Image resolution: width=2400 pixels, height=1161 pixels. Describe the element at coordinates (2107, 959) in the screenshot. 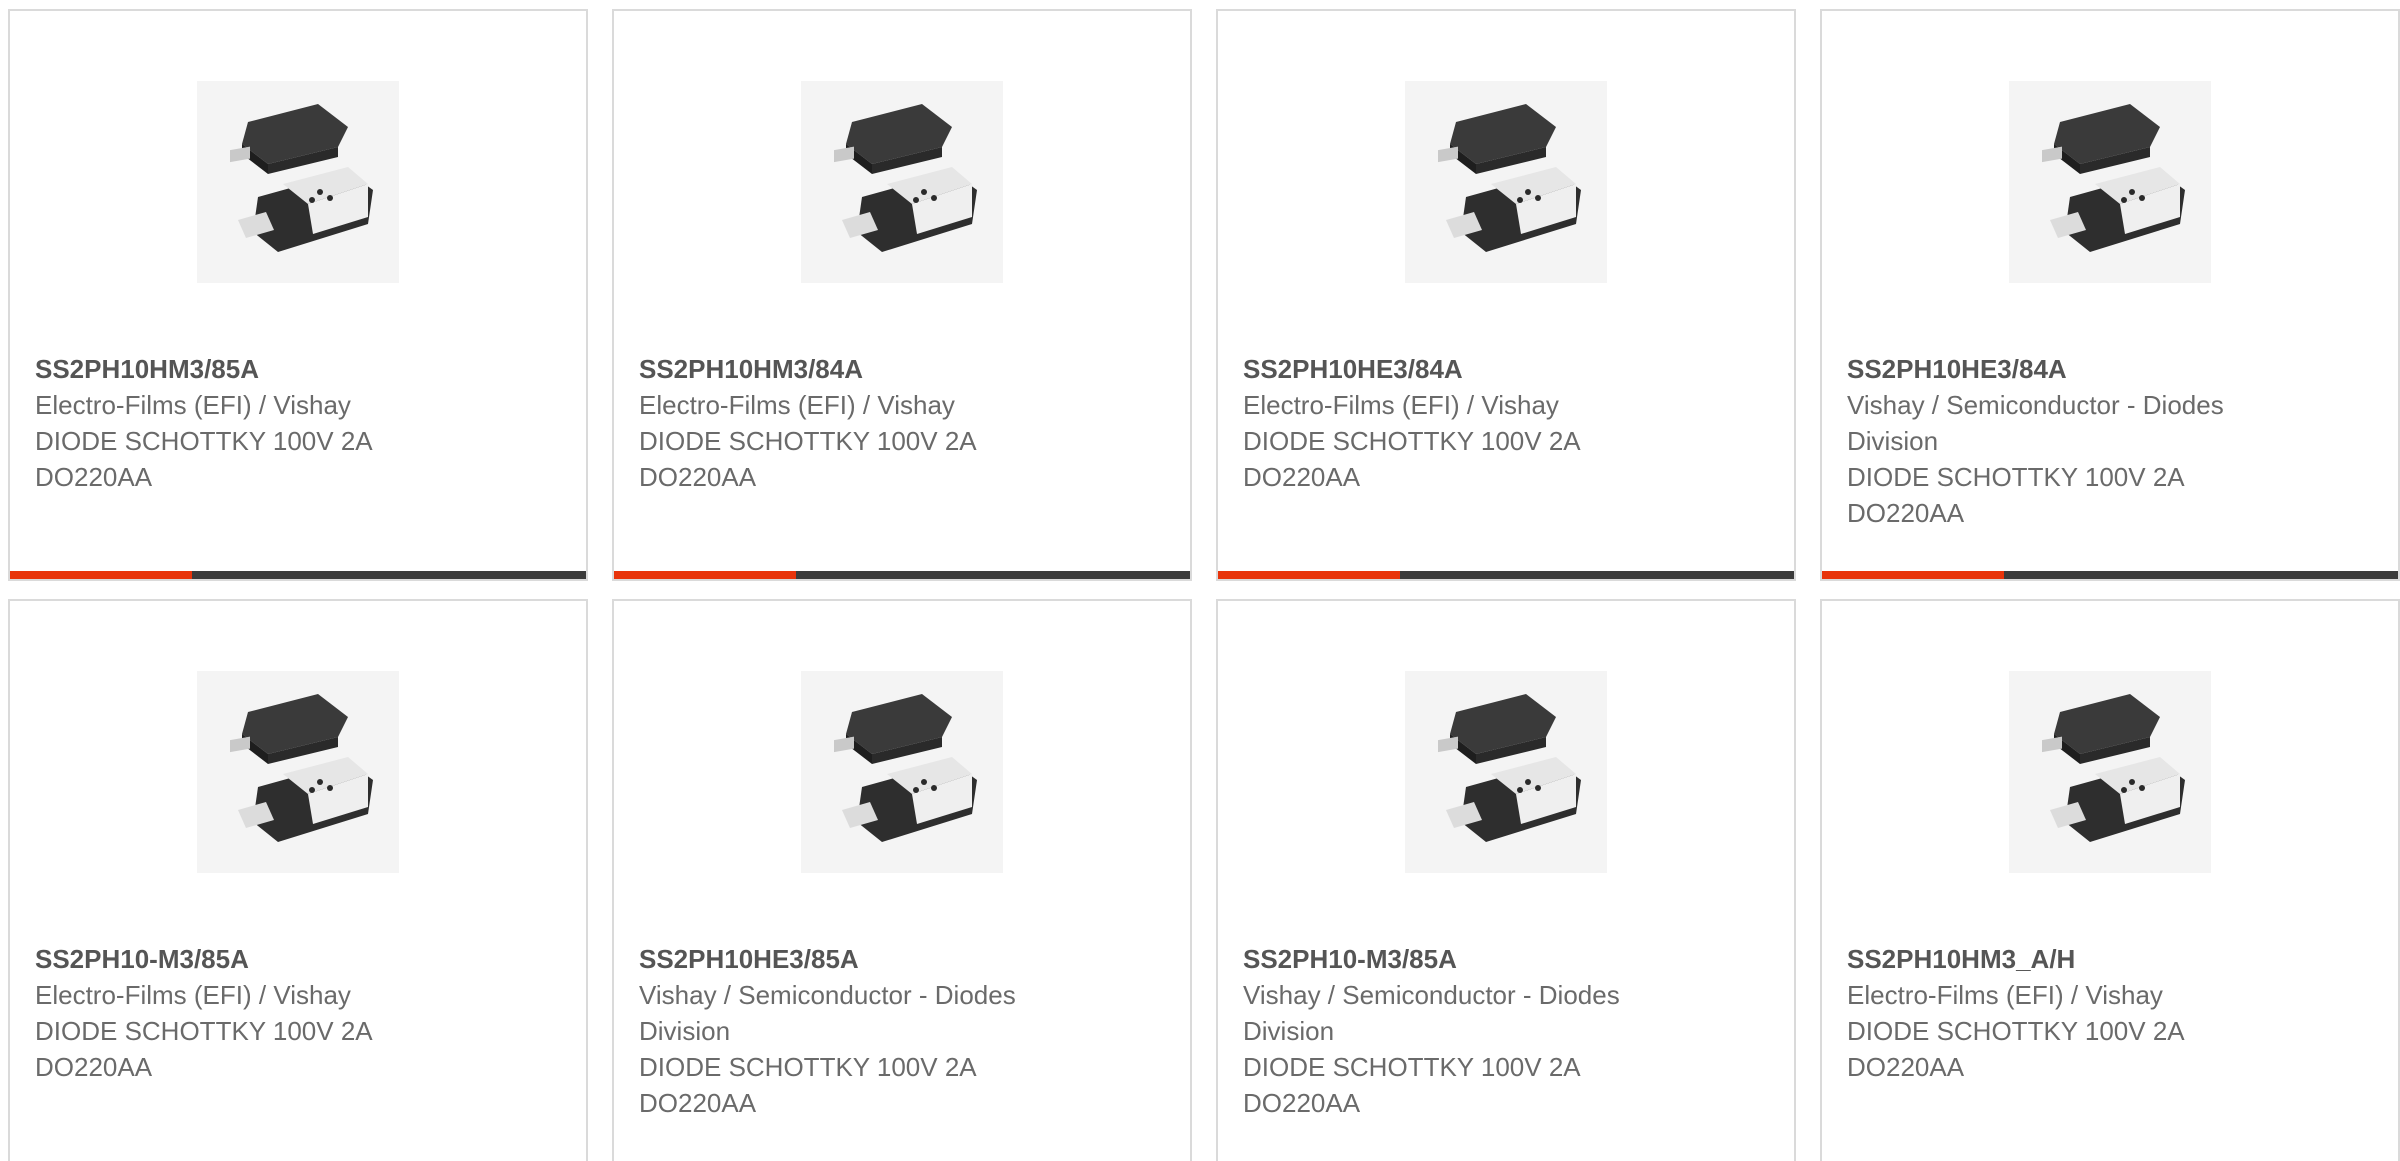

I see `part-number-link: SS2PH10HM3_A/H` at that location.